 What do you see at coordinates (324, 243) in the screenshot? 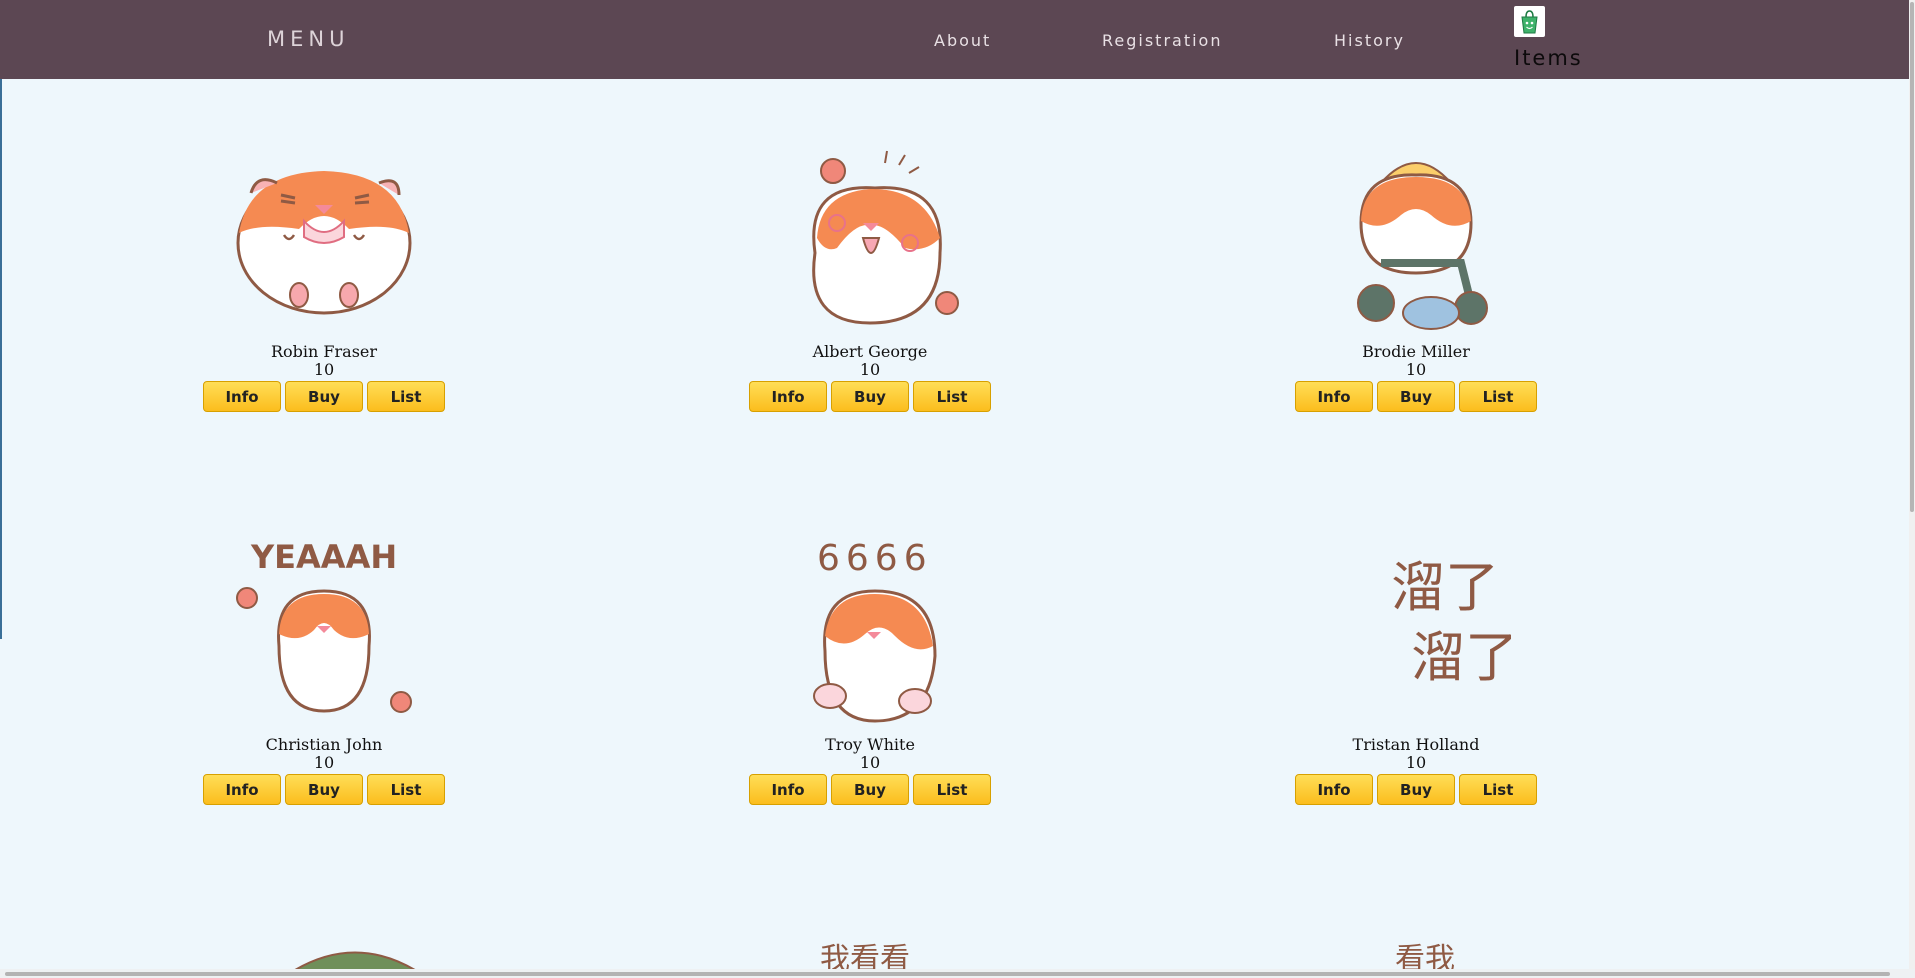
I see `hamster-sleepy-image` at bounding box center [324, 243].